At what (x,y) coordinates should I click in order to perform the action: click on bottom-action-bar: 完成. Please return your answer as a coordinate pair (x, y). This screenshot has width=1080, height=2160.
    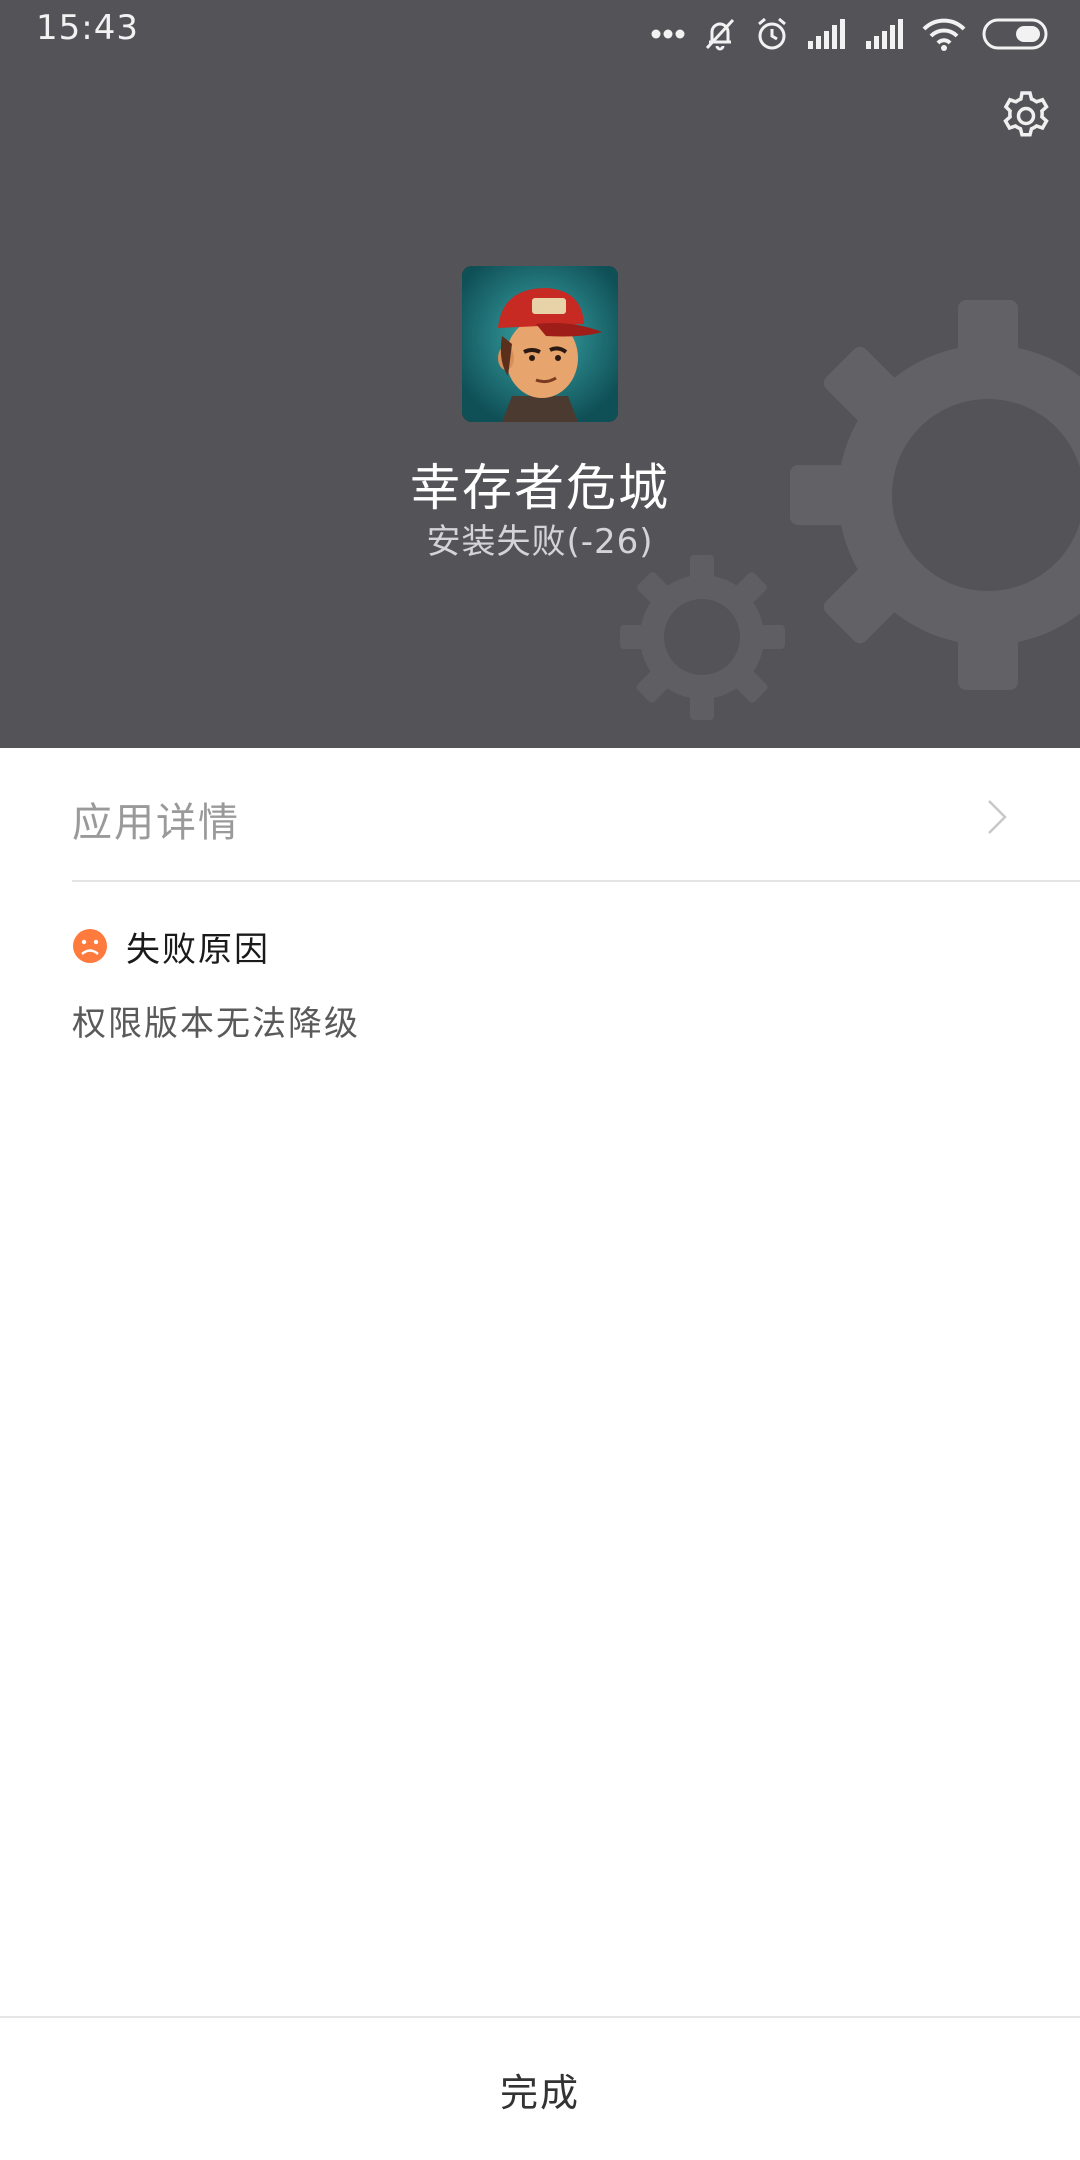
    Looking at the image, I should click on (540, 2088).